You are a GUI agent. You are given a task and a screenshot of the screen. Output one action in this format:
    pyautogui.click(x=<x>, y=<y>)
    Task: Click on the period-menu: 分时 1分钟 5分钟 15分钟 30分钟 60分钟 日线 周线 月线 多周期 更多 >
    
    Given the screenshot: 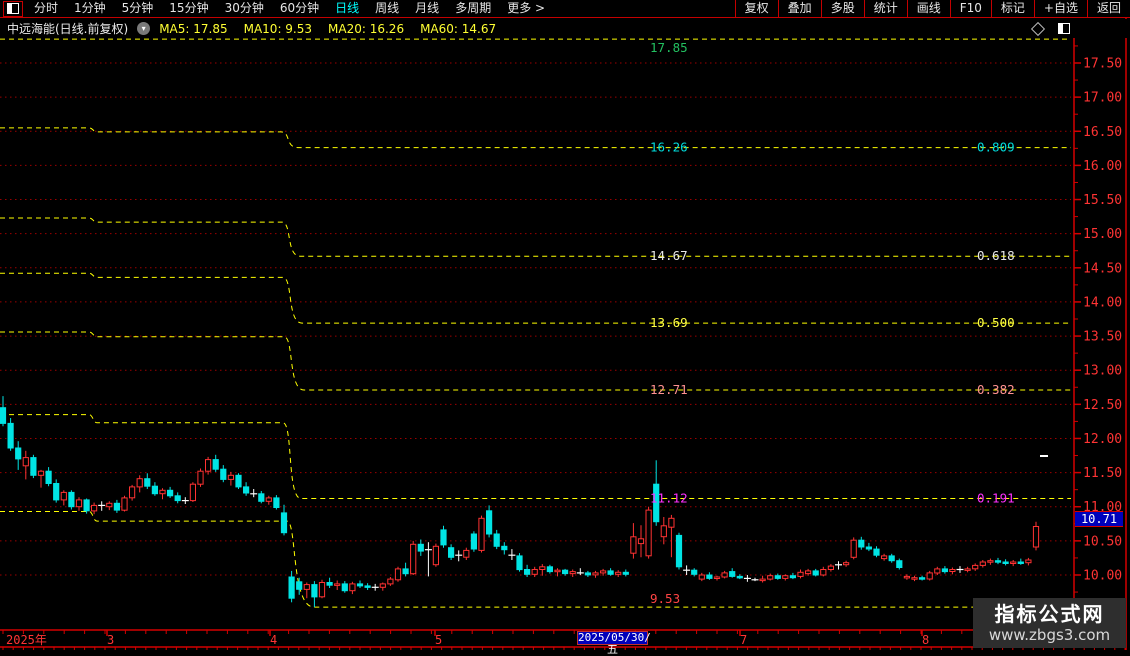 What is the action you would take?
    pyautogui.click(x=289, y=8)
    